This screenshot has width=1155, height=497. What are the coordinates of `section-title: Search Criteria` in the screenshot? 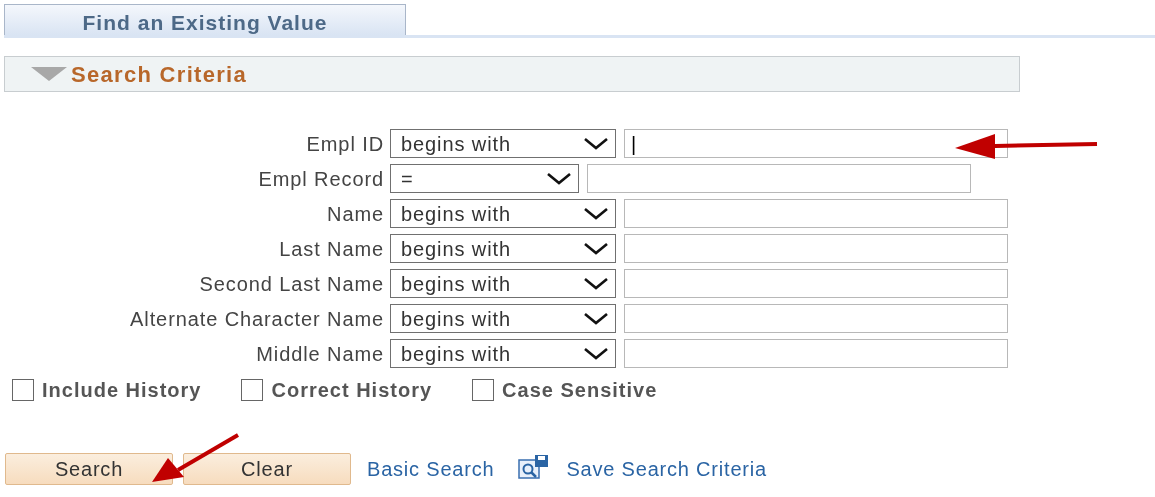 It's located at (159, 74).